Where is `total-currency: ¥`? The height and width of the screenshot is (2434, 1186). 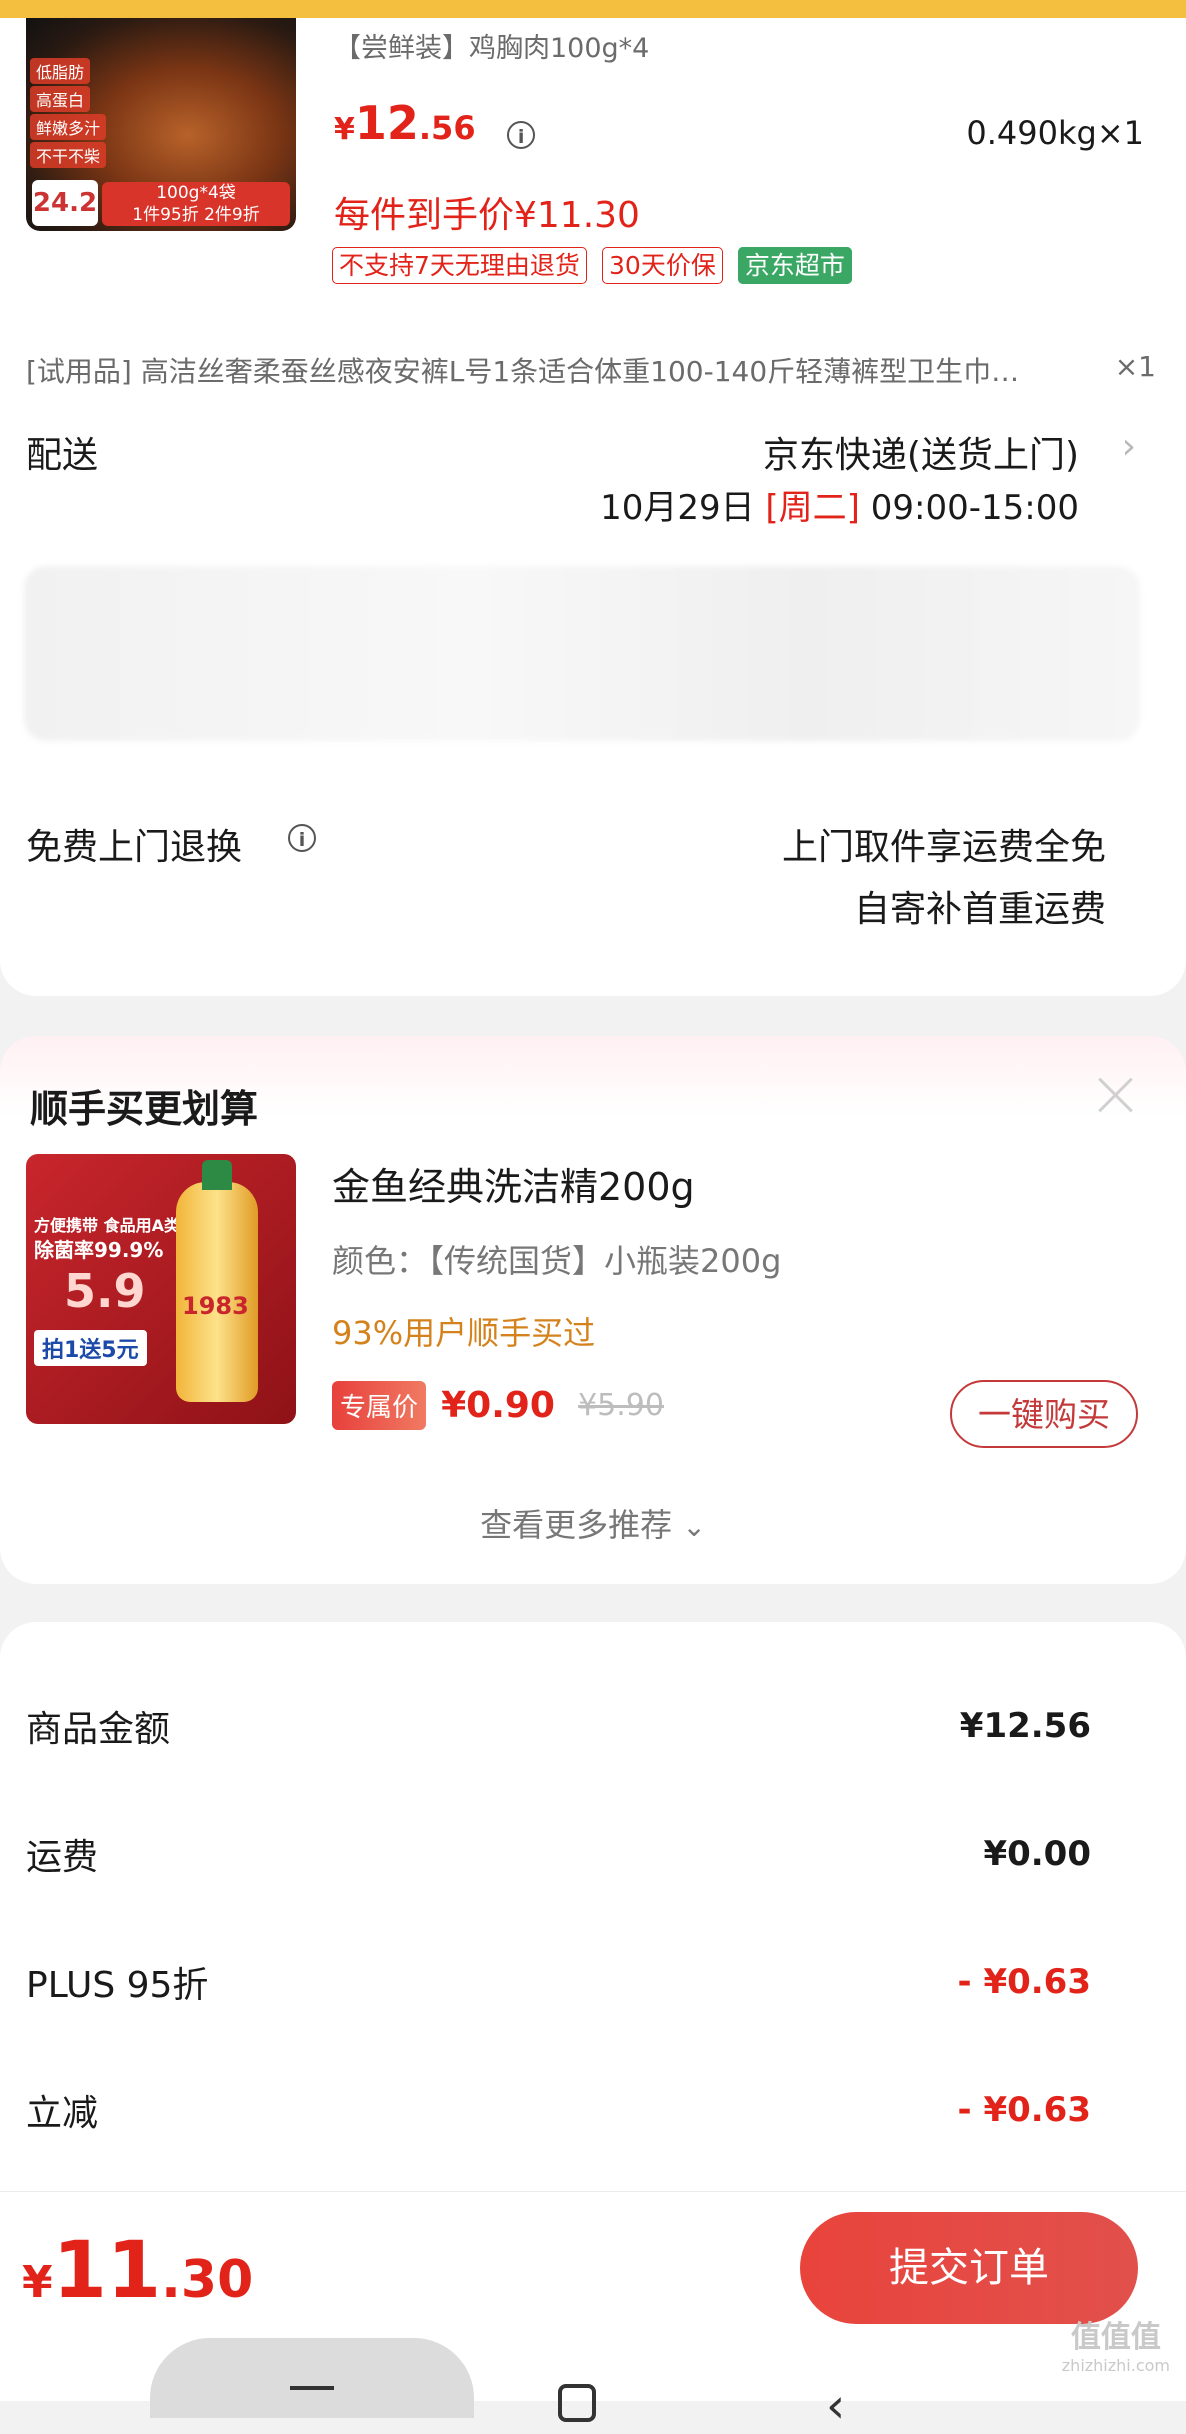 total-currency: ¥ is located at coordinates (37, 2282).